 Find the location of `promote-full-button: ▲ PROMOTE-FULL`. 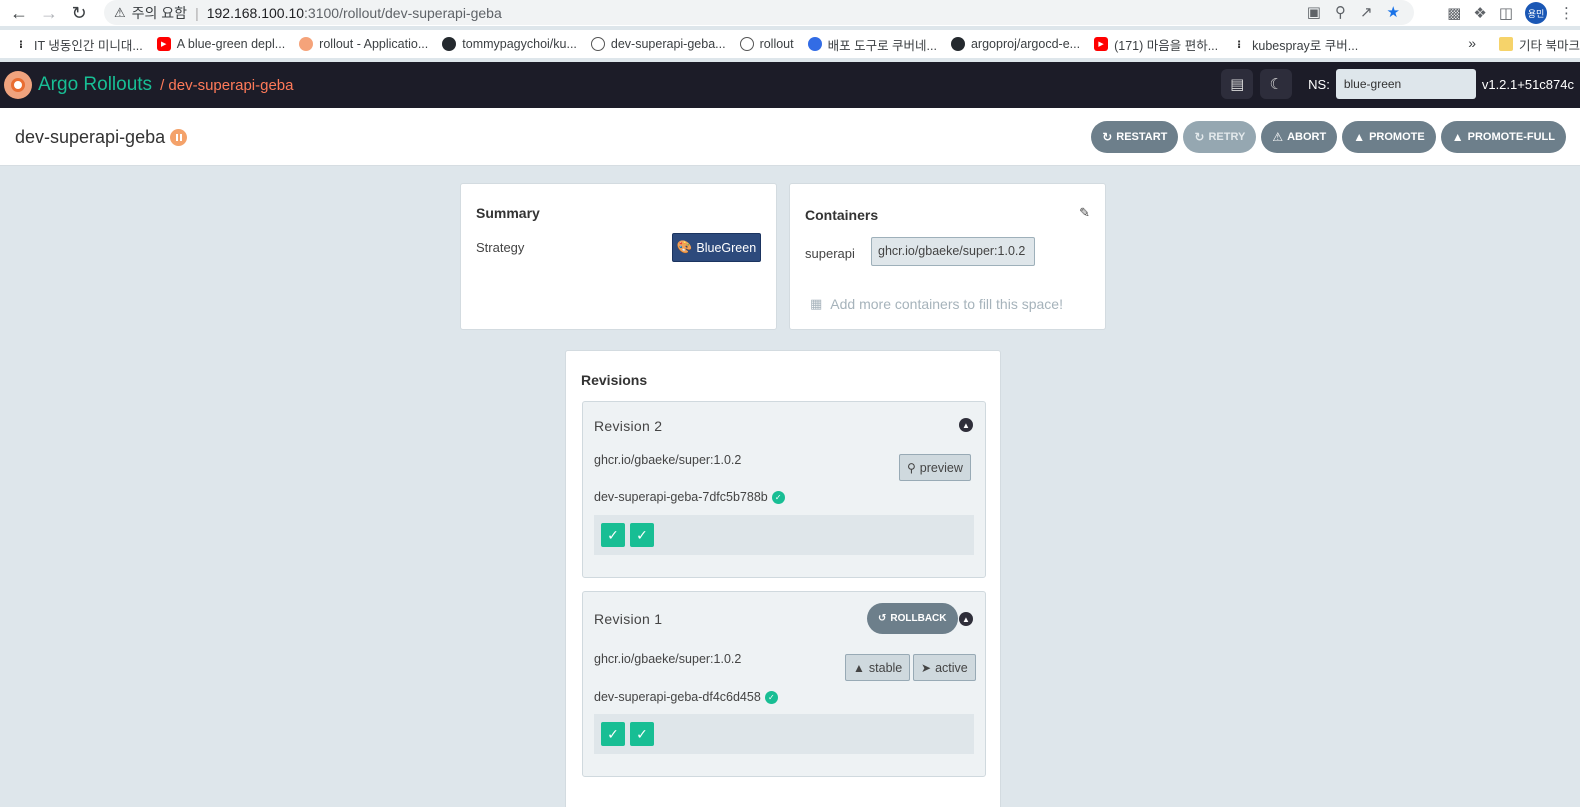

promote-full-button: ▲ PROMOTE-FULL is located at coordinates (1503, 137).